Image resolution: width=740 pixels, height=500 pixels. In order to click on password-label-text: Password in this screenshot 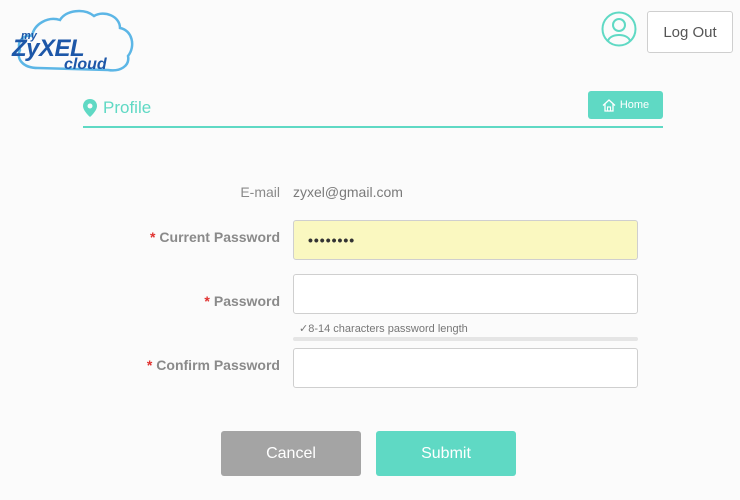, I will do `click(246, 301)`.